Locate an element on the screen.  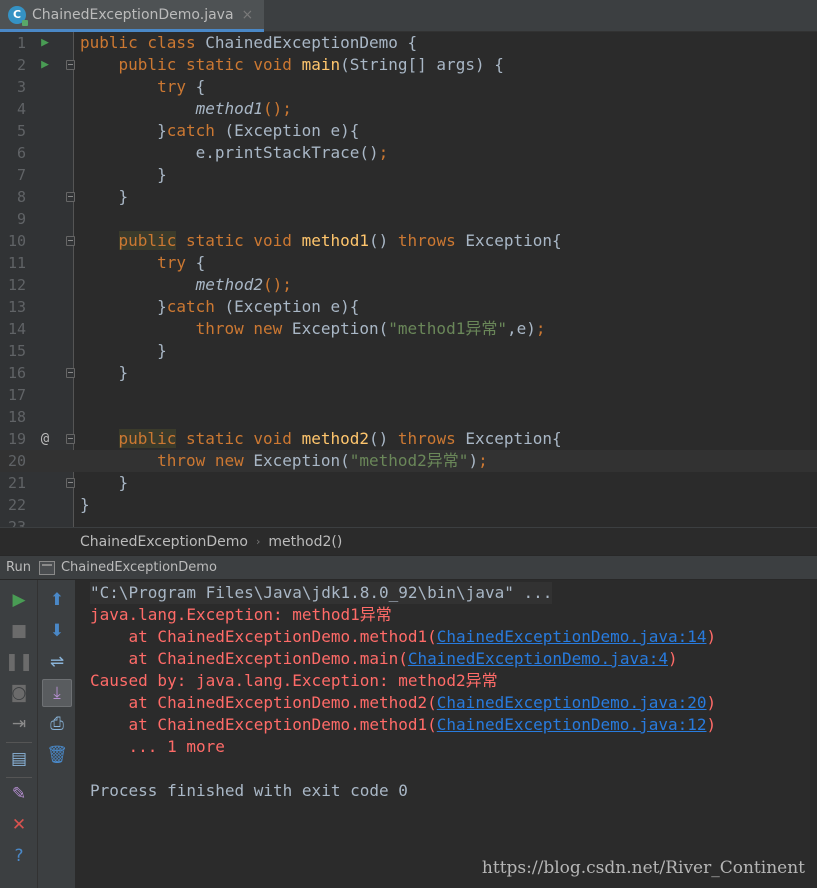
console-error-line: java.lang.Exception: method1异常 is located at coordinates (241, 614).